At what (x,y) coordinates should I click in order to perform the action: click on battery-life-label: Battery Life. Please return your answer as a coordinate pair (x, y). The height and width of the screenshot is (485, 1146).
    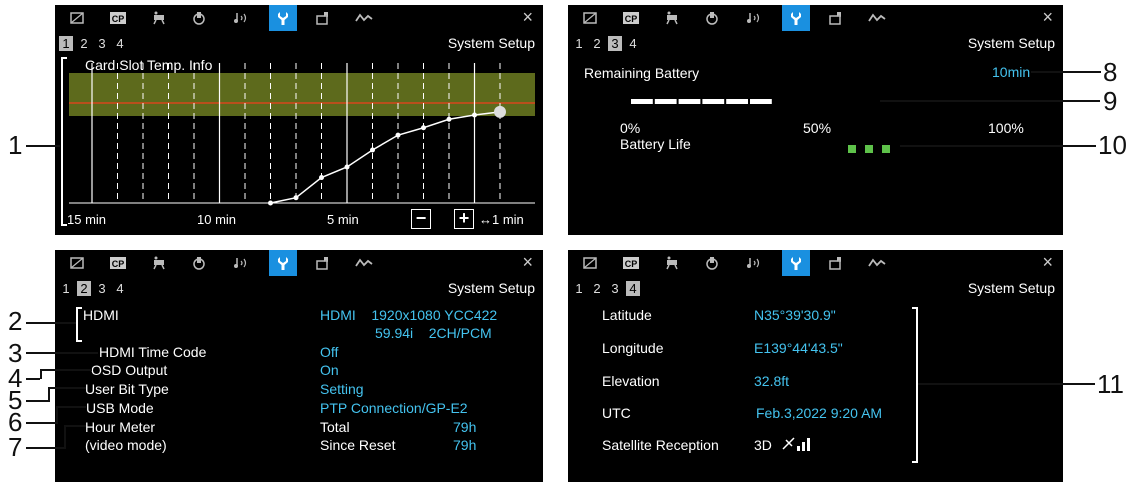
    Looking at the image, I should click on (655, 144).